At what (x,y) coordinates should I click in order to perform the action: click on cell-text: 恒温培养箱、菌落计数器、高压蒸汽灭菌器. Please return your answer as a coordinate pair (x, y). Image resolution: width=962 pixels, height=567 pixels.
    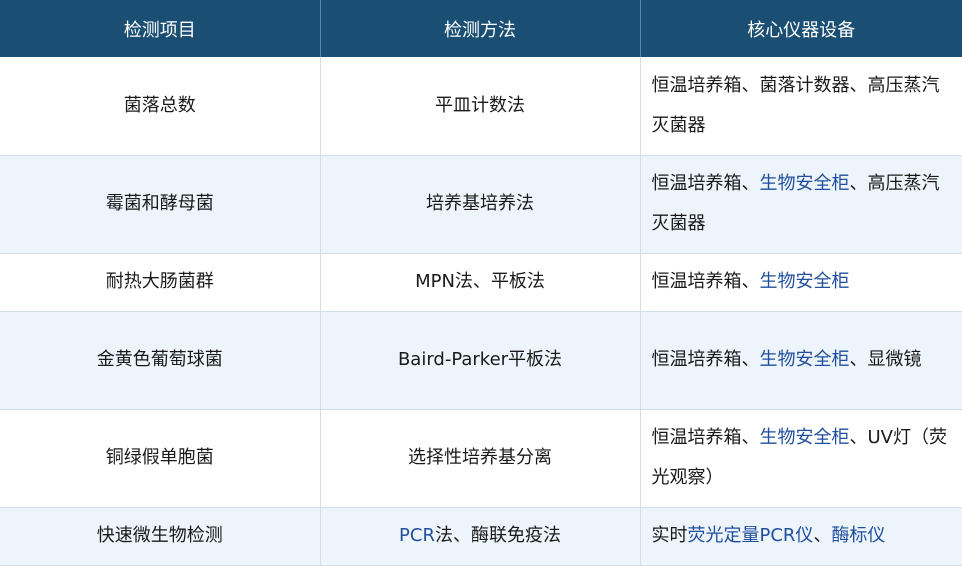
    Looking at the image, I should click on (795, 105).